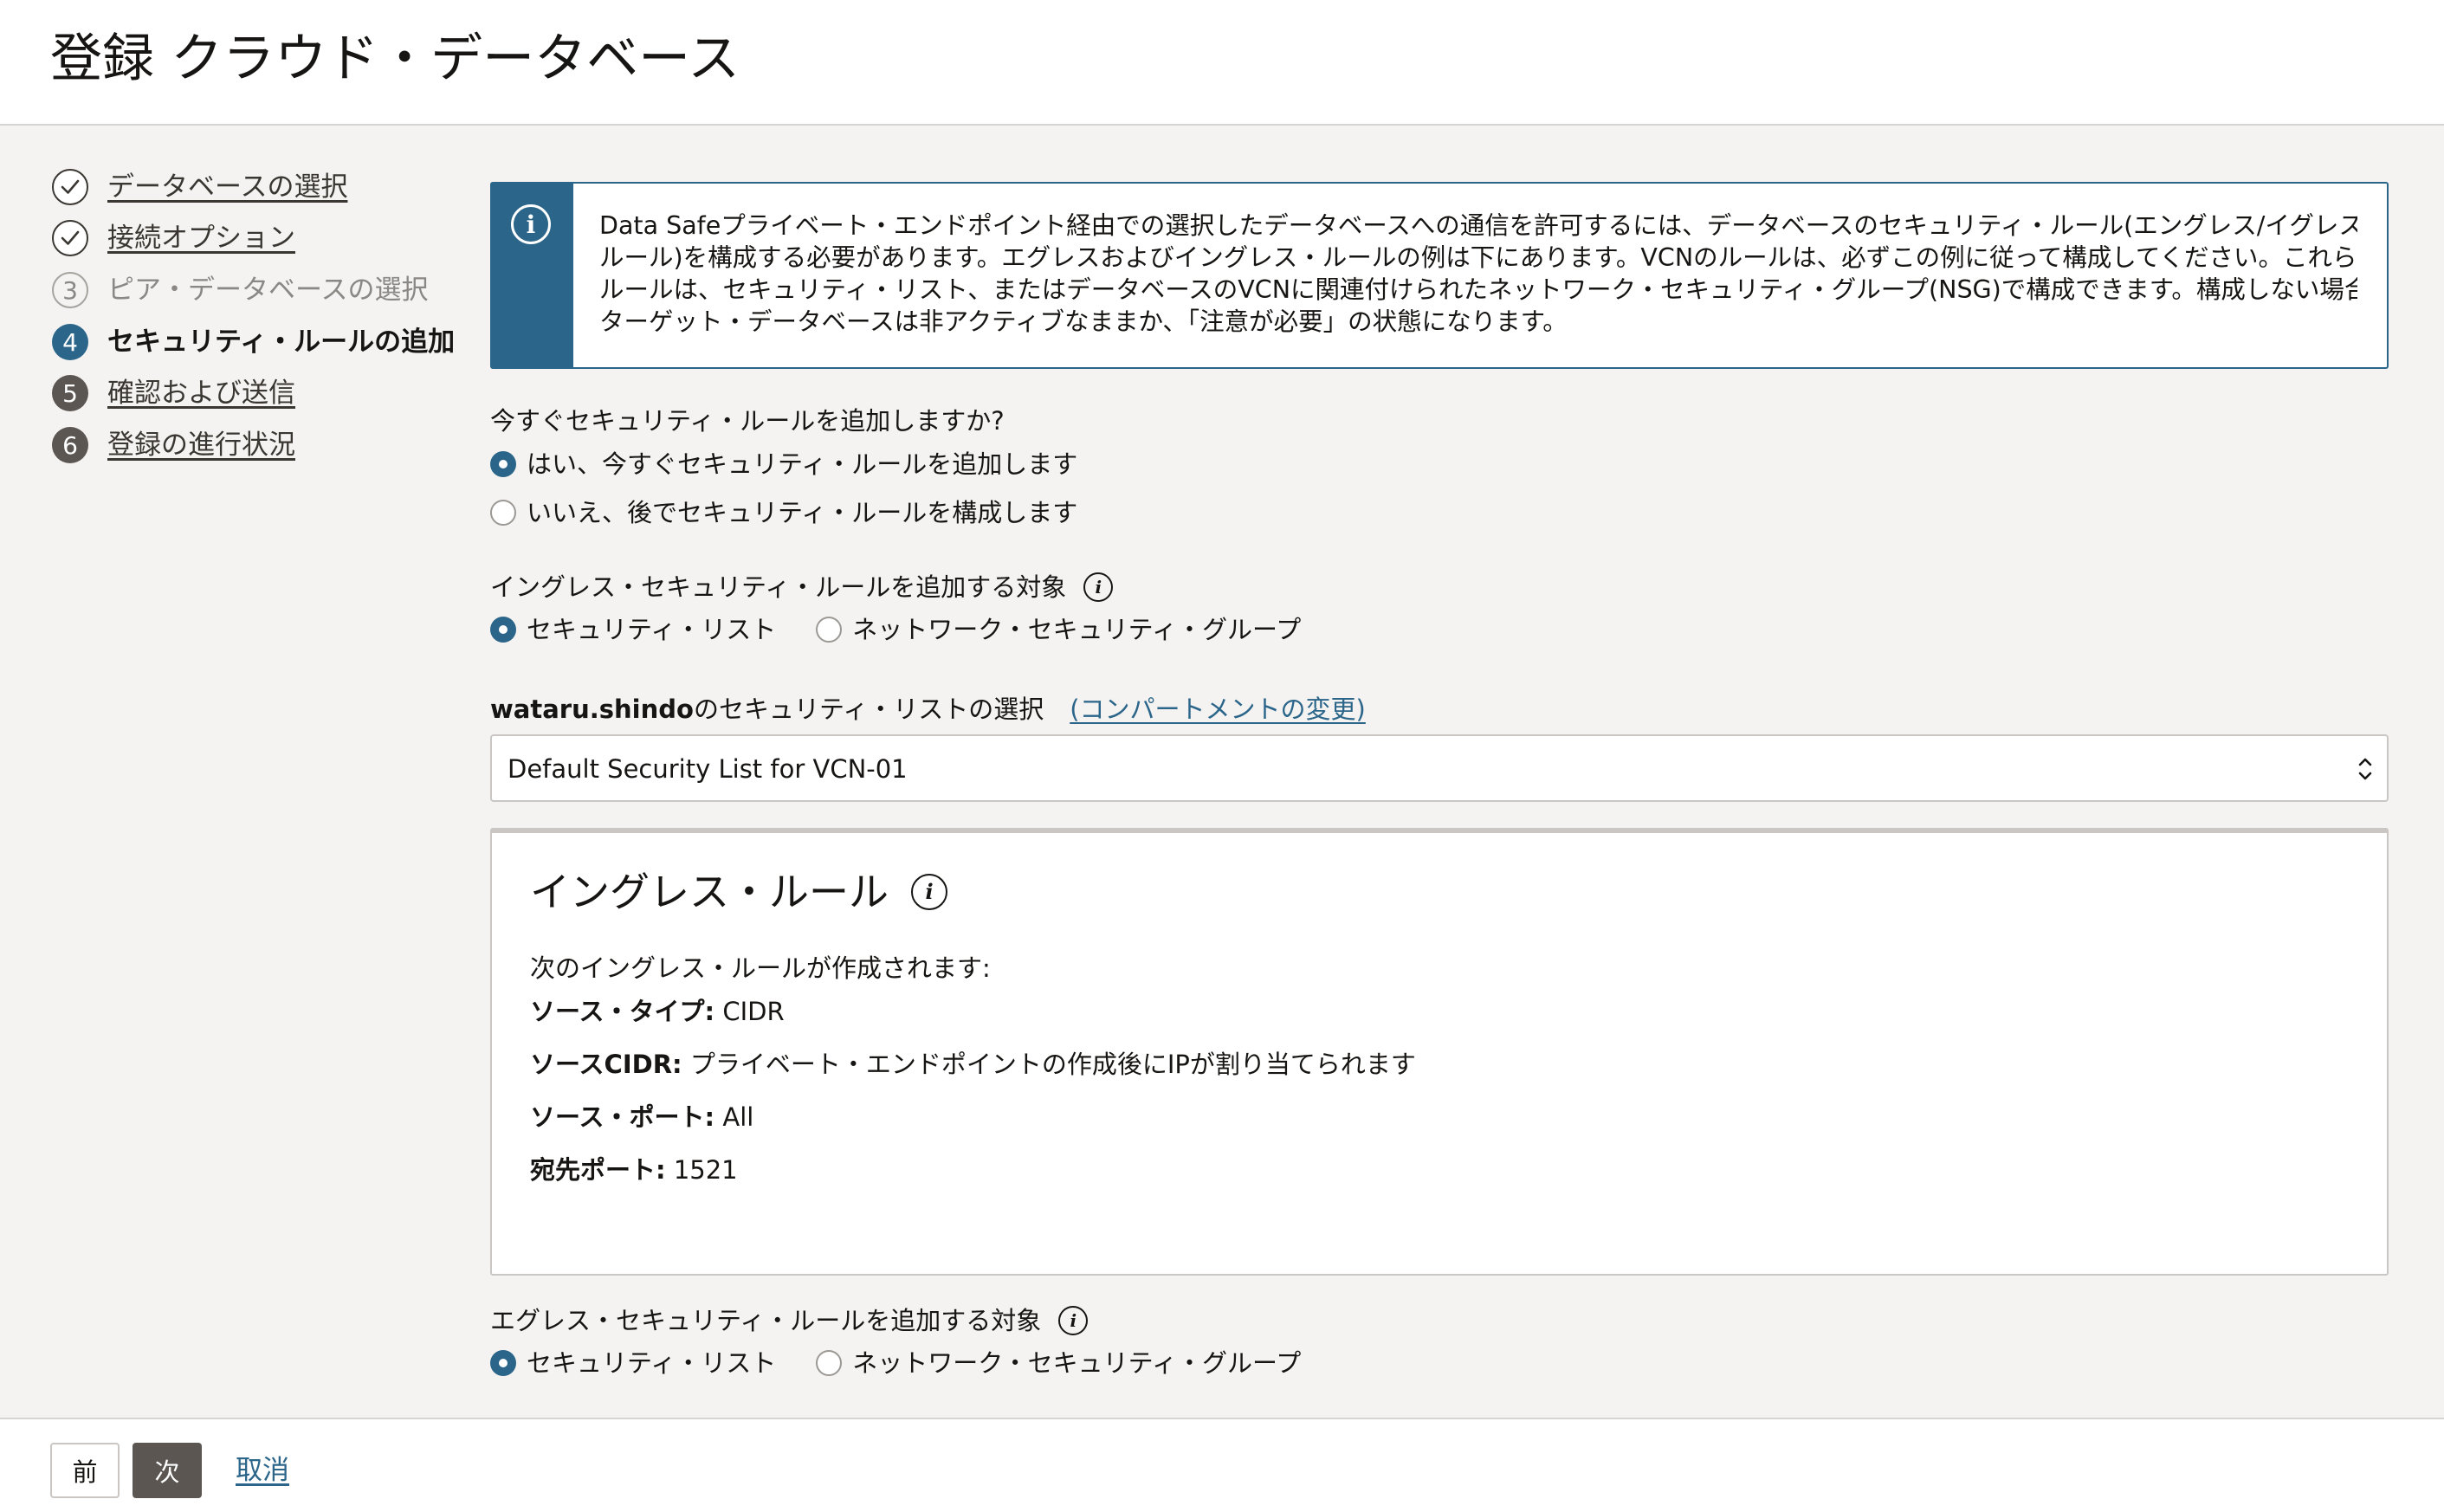 The image size is (2444, 1512). Describe the element at coordinates (651, 1363) in the screenshot. I see `radio-egress-security-list: セキュリティ・リスト` at that location.